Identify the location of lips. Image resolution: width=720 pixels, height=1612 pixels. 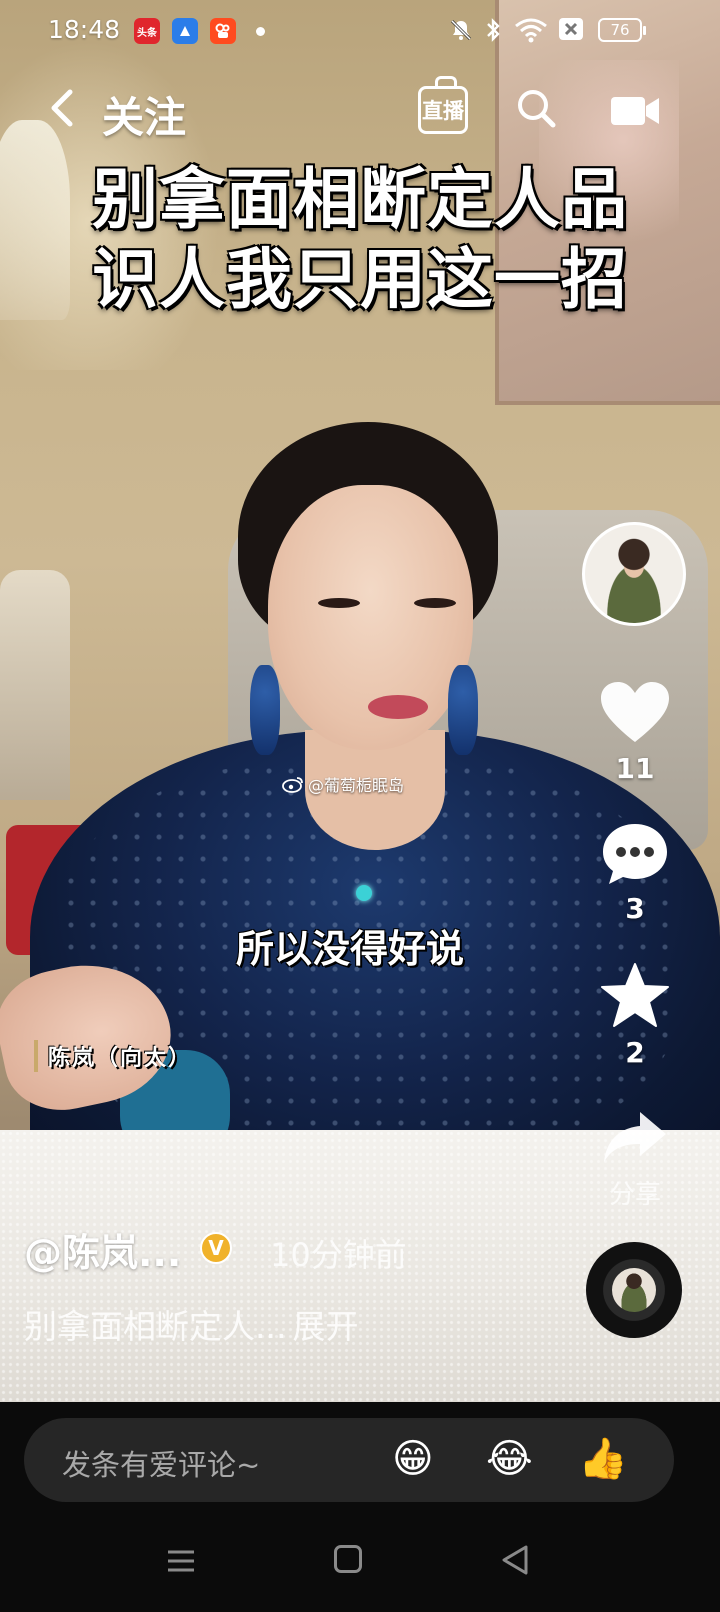
(398, 707).